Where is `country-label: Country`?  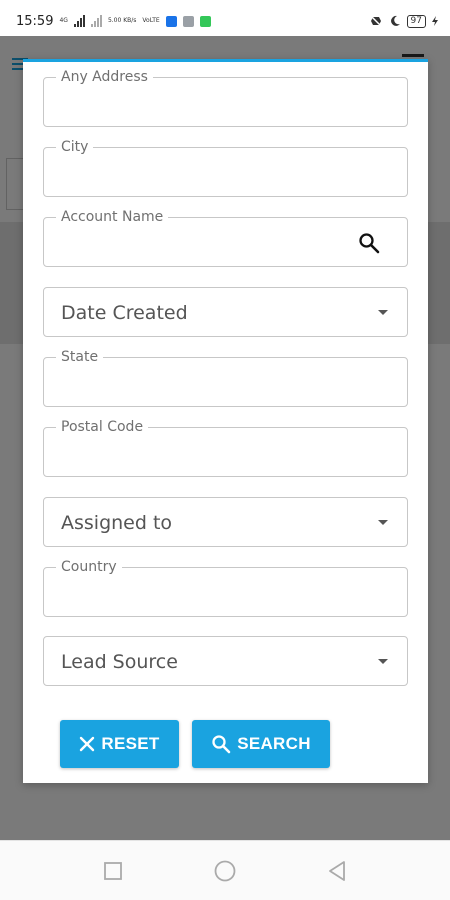
country-label: Country is located at coordinates (89, 567).